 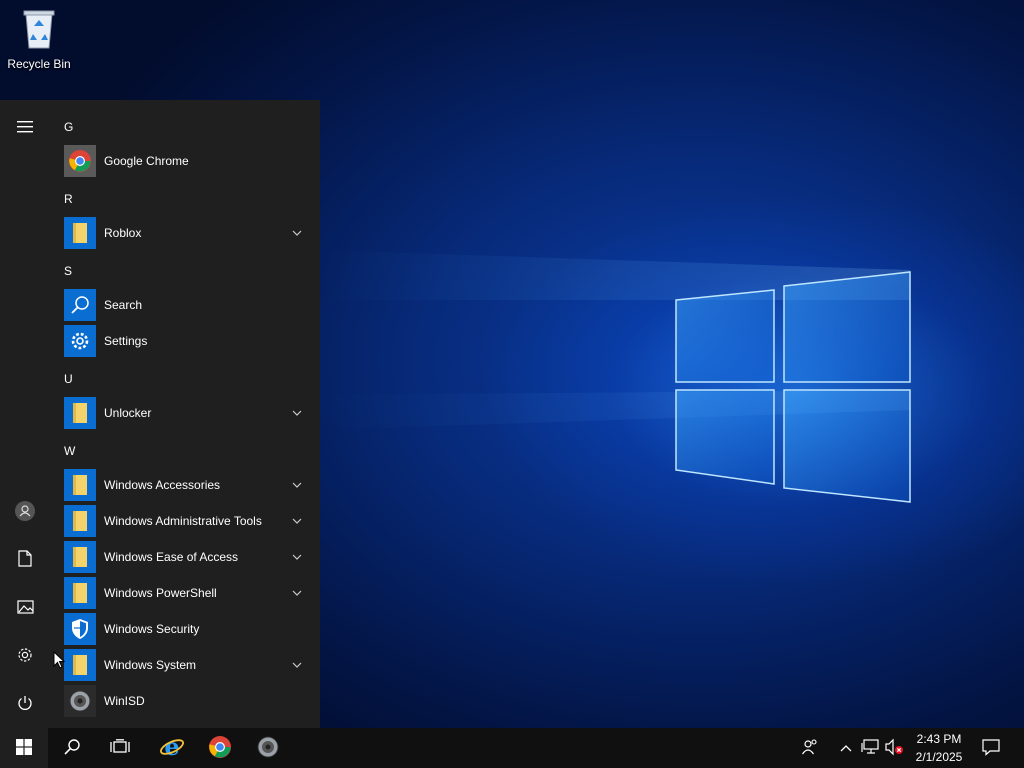 I want to click on app-roblox: Roblox, so click(x=184, y=233).